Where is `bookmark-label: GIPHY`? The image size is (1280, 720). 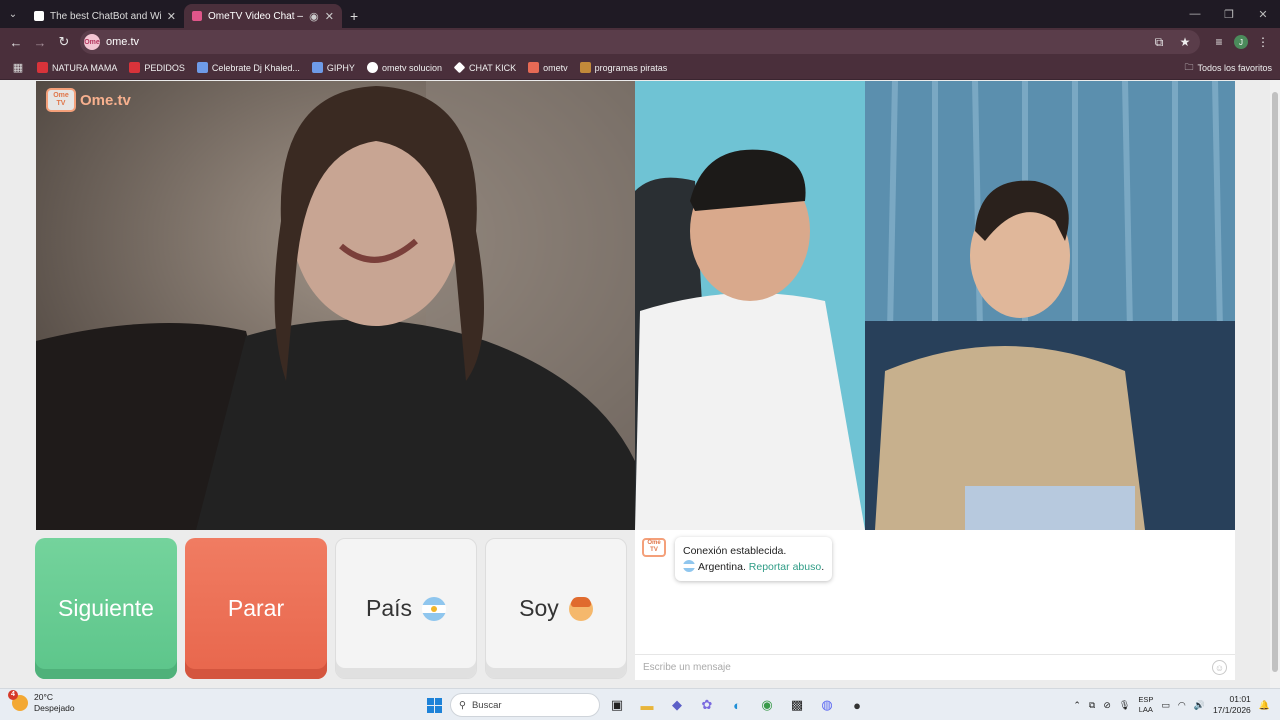
bookmark-label: GIPHY is located at coordinates (340, 67).